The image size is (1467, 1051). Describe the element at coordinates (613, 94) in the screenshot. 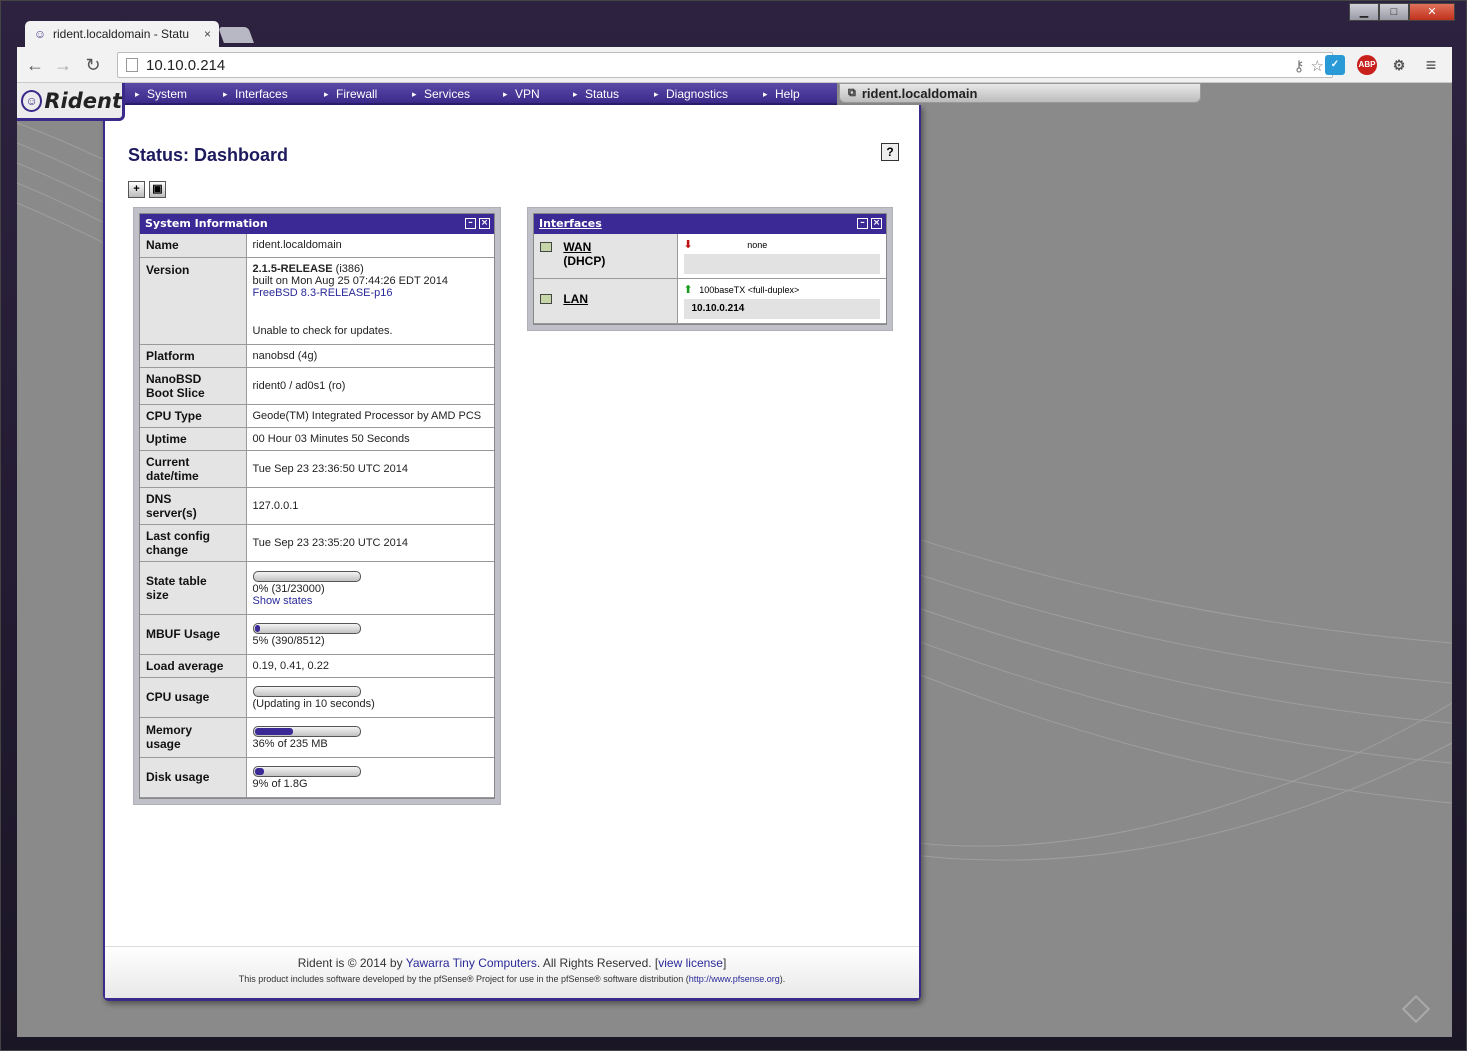

I see `menu-status: Status` at that location.